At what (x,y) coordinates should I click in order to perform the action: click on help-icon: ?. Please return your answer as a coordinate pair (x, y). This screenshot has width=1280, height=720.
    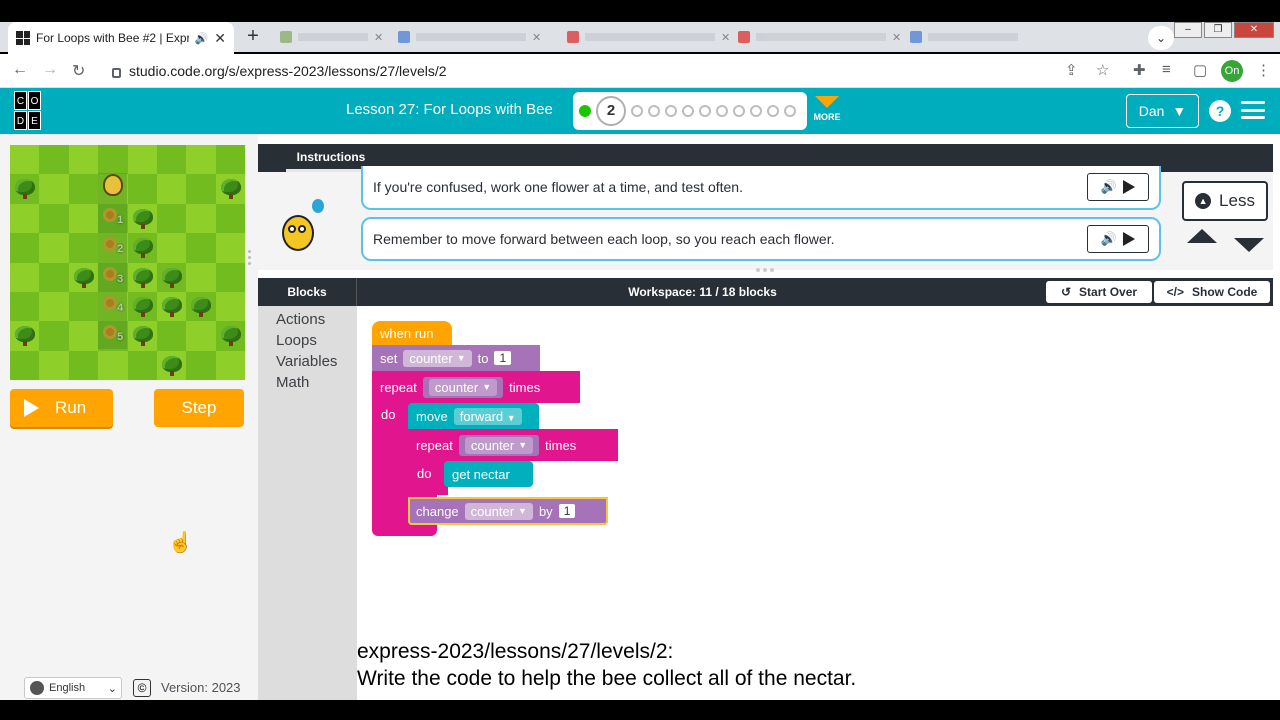
    Looking at the image, I should click on (1220, 111).